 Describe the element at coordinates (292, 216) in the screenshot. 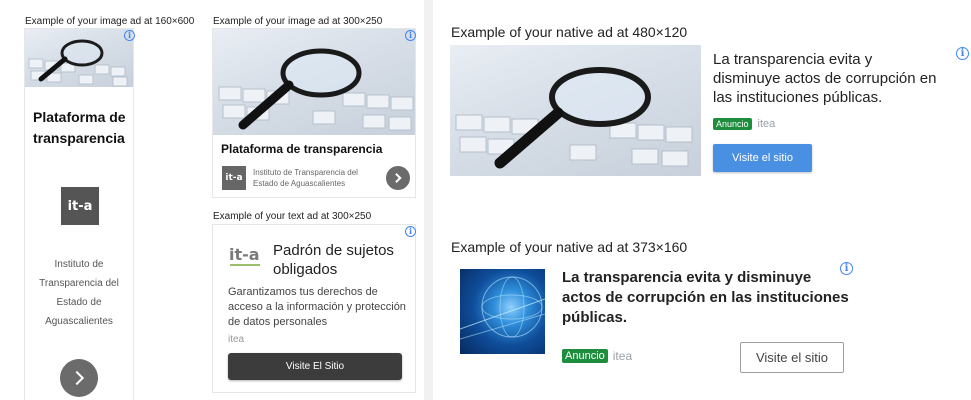

I see `caption-text-ad-300x250: Example of your text ad at 300×250` at that location.